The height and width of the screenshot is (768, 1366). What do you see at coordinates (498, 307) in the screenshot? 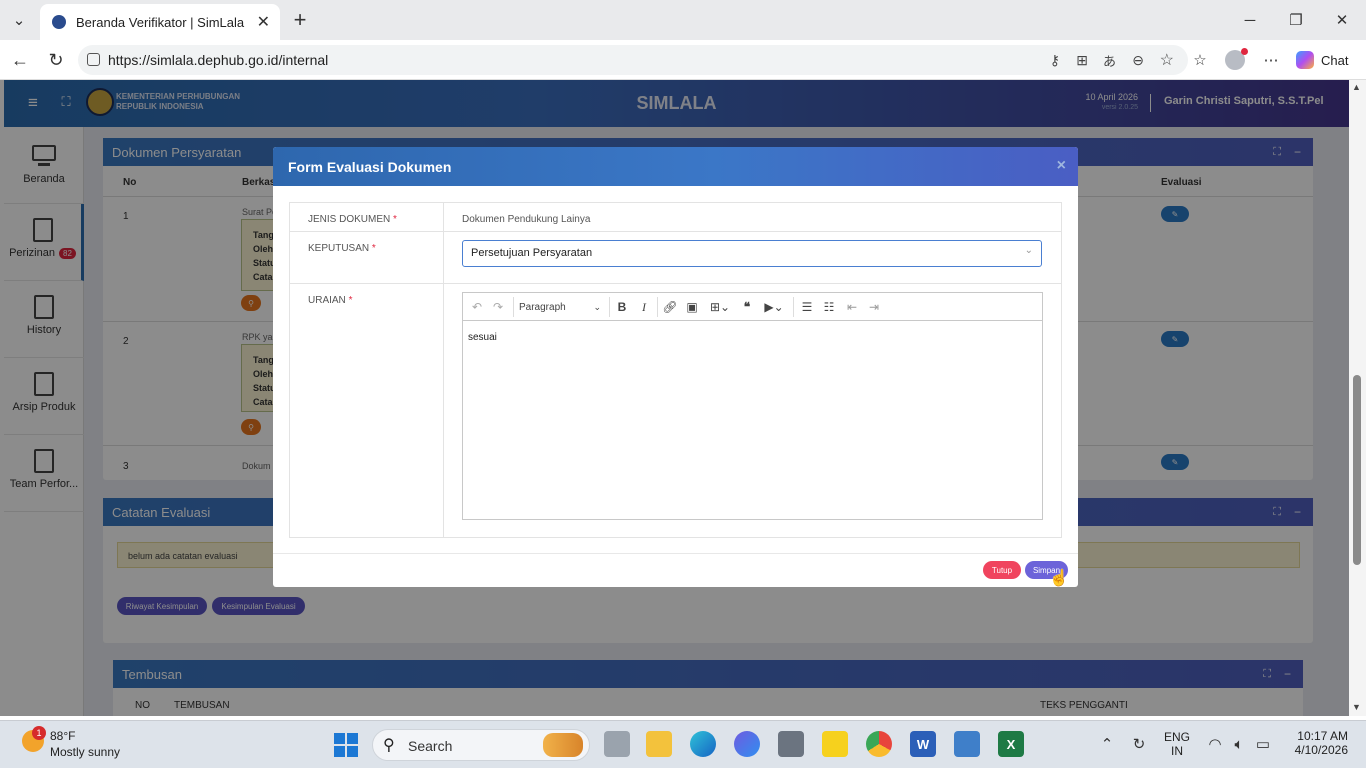
I see `redo-icon: ↷` at bounding box center [498, 307].